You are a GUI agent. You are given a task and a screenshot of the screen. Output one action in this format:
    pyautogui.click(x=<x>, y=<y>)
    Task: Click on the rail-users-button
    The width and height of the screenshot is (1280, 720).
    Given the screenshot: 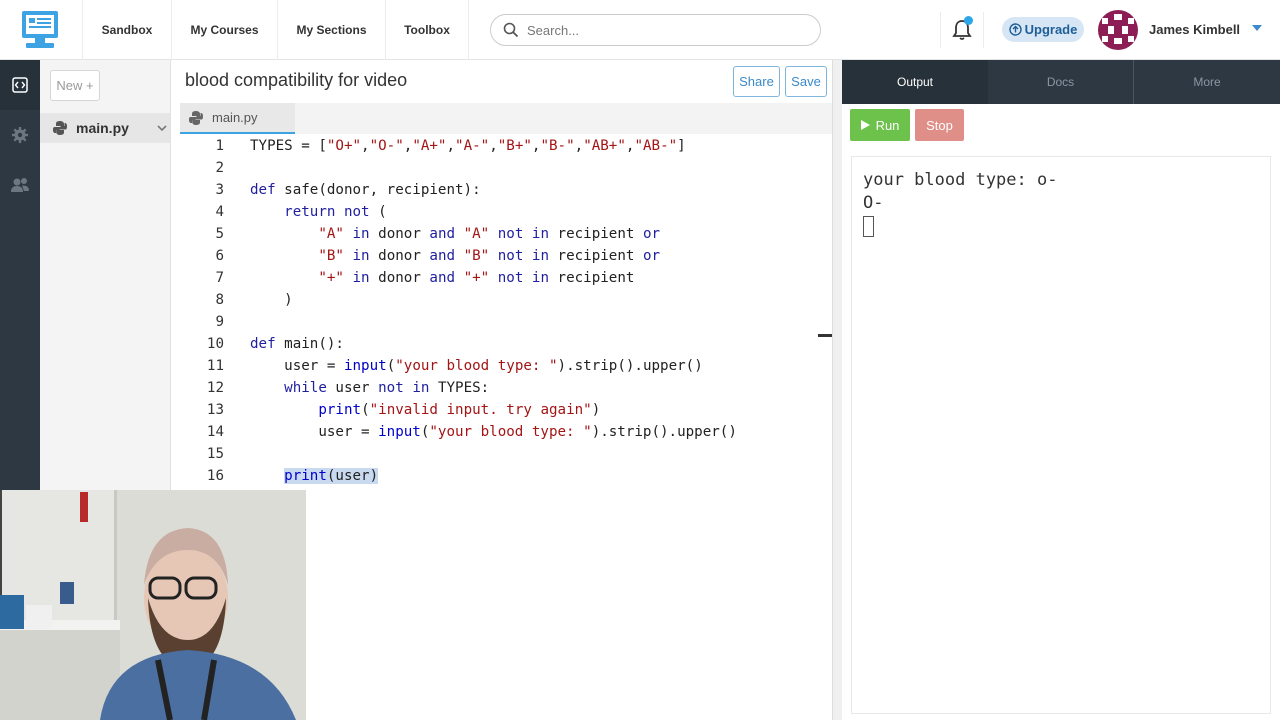 What is the action you would take?
    pyautogui.click(x=20, y=185)
    